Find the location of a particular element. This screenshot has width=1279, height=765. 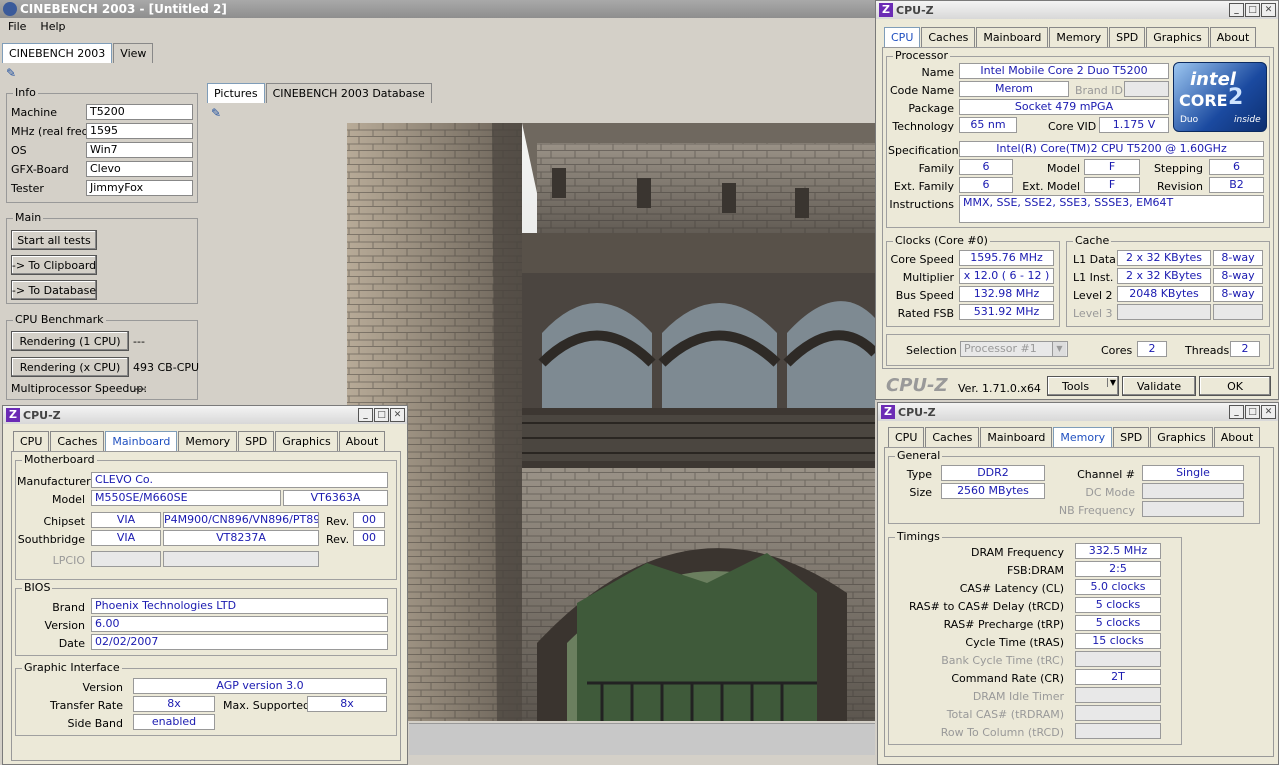

threads-label: Threads is located at coordinates (1207, 350).